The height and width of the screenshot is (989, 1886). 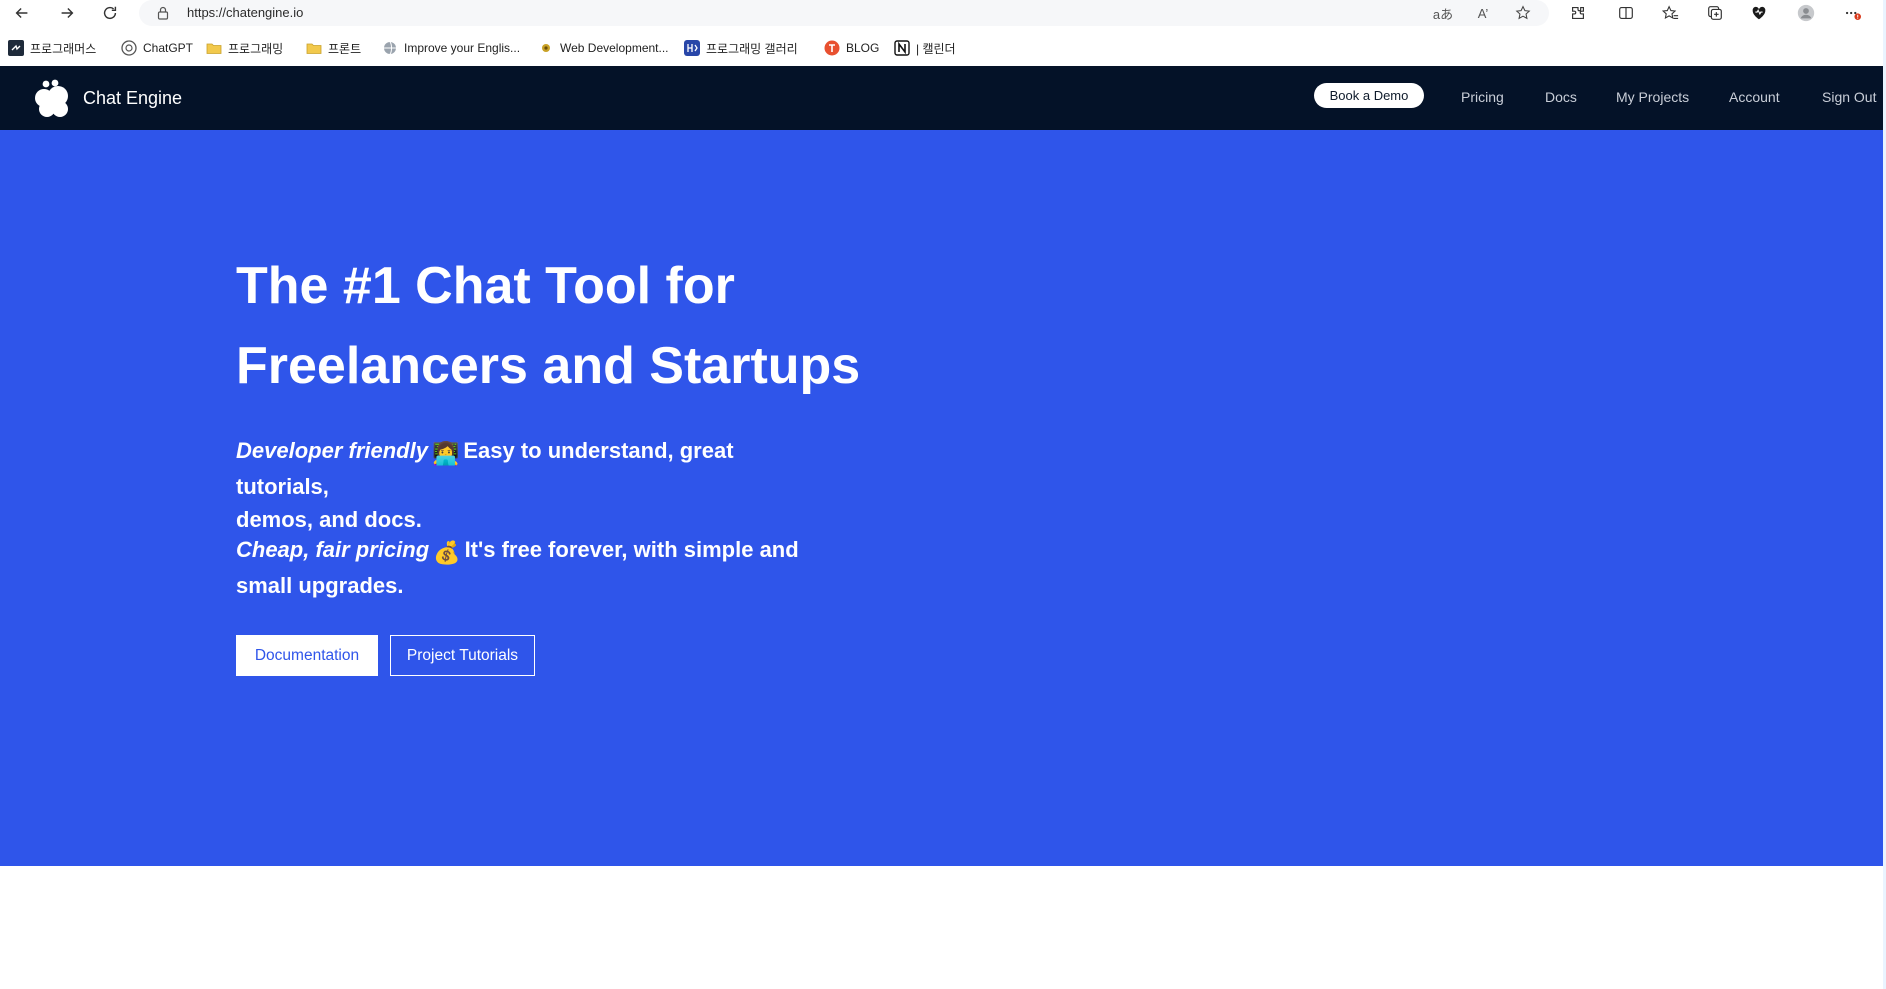 I want to click on bookmark-front-folder: 프론트, so click(x=333, y=48).